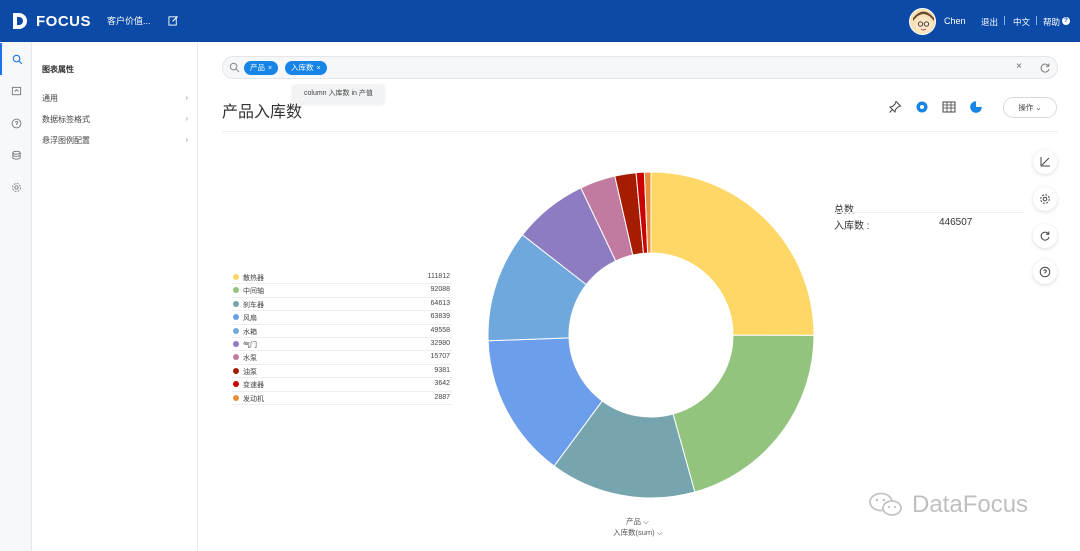 This screenshot has width=1080, height=551. I want to click on rail-help, so click(16, 123).